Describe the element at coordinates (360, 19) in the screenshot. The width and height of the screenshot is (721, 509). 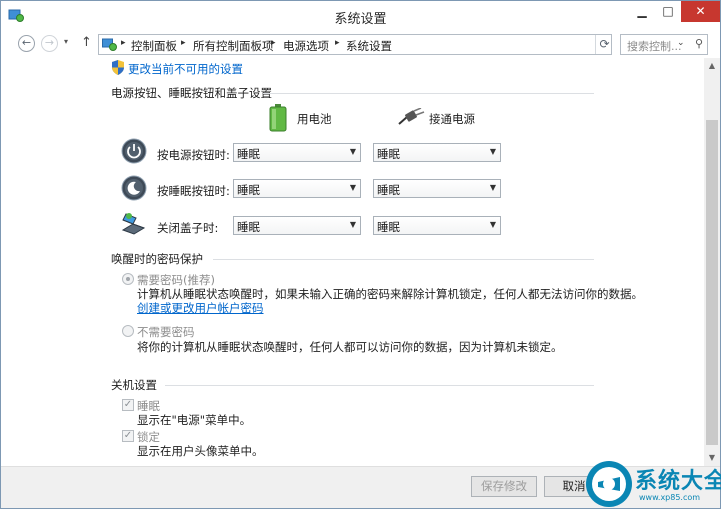
I see `window-title: 系统设置` at that location.